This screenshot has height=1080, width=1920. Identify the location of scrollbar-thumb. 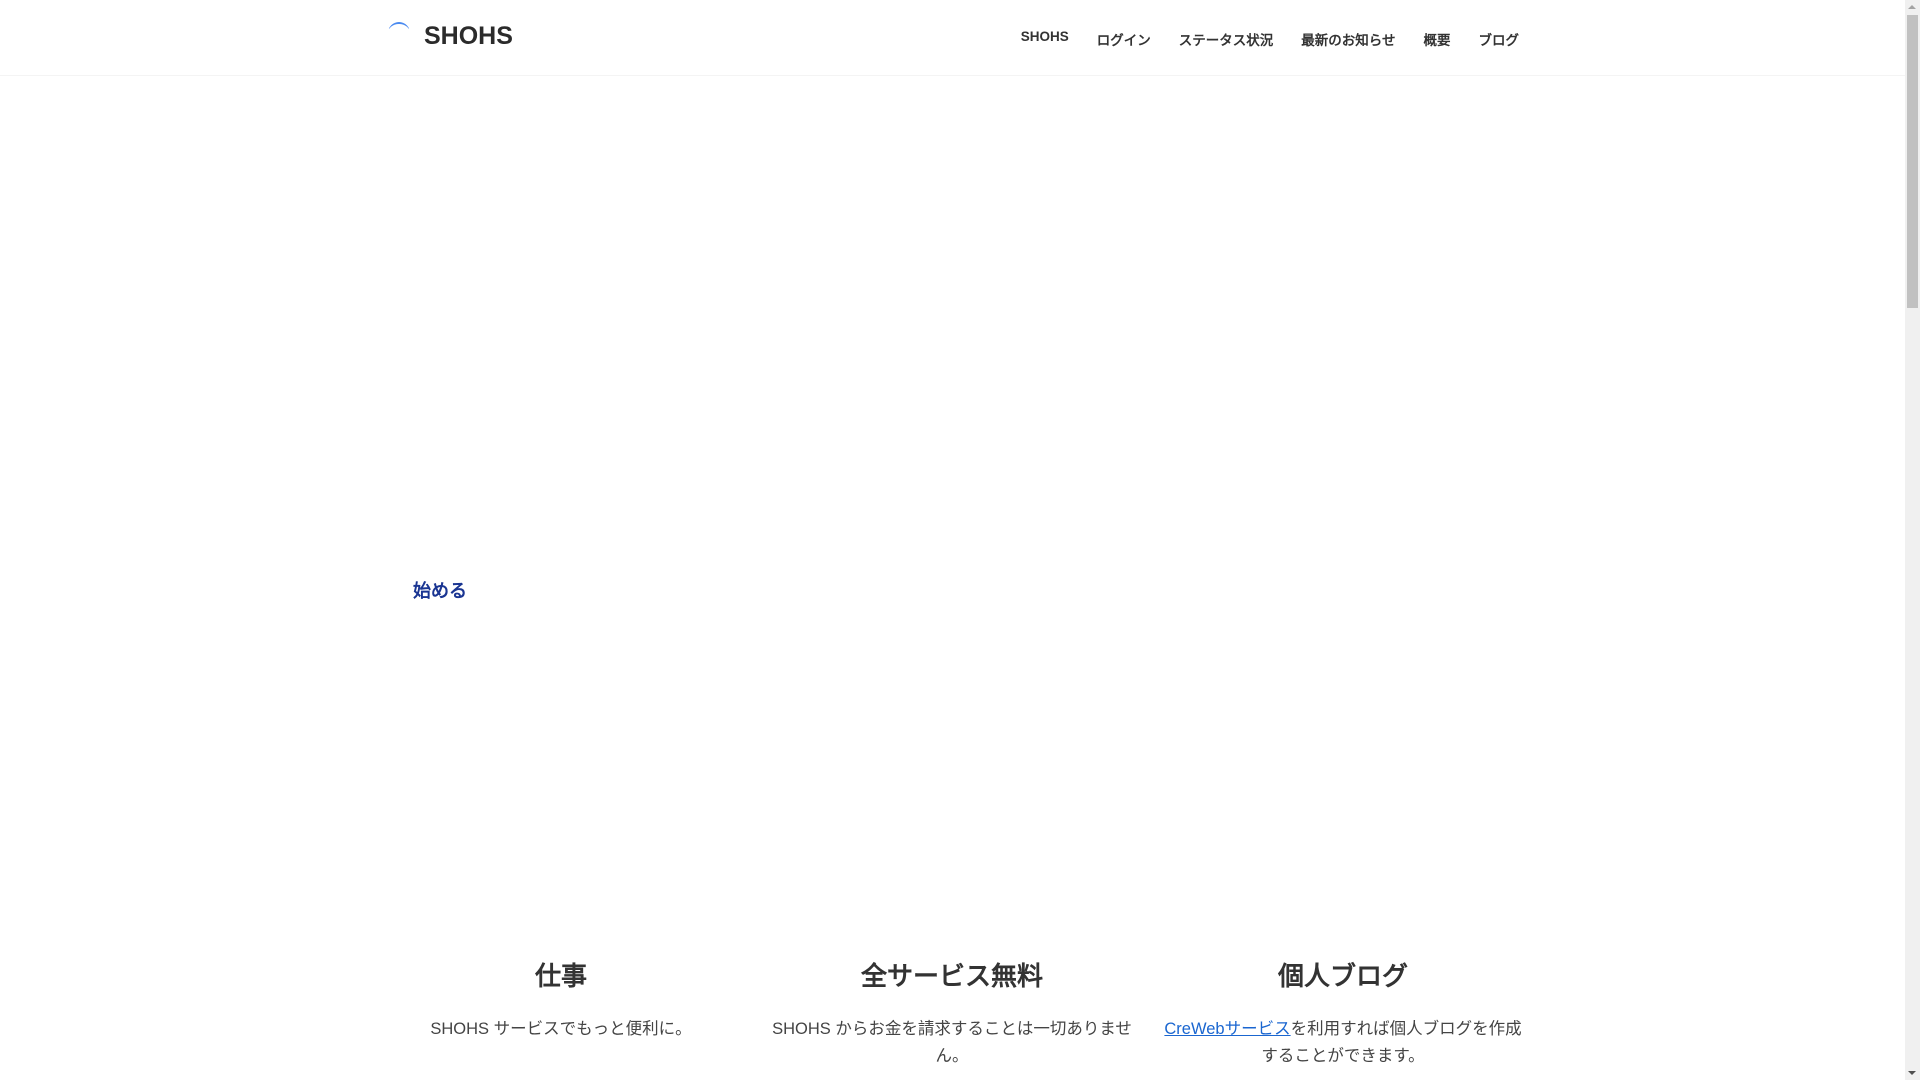
(1912, 161).